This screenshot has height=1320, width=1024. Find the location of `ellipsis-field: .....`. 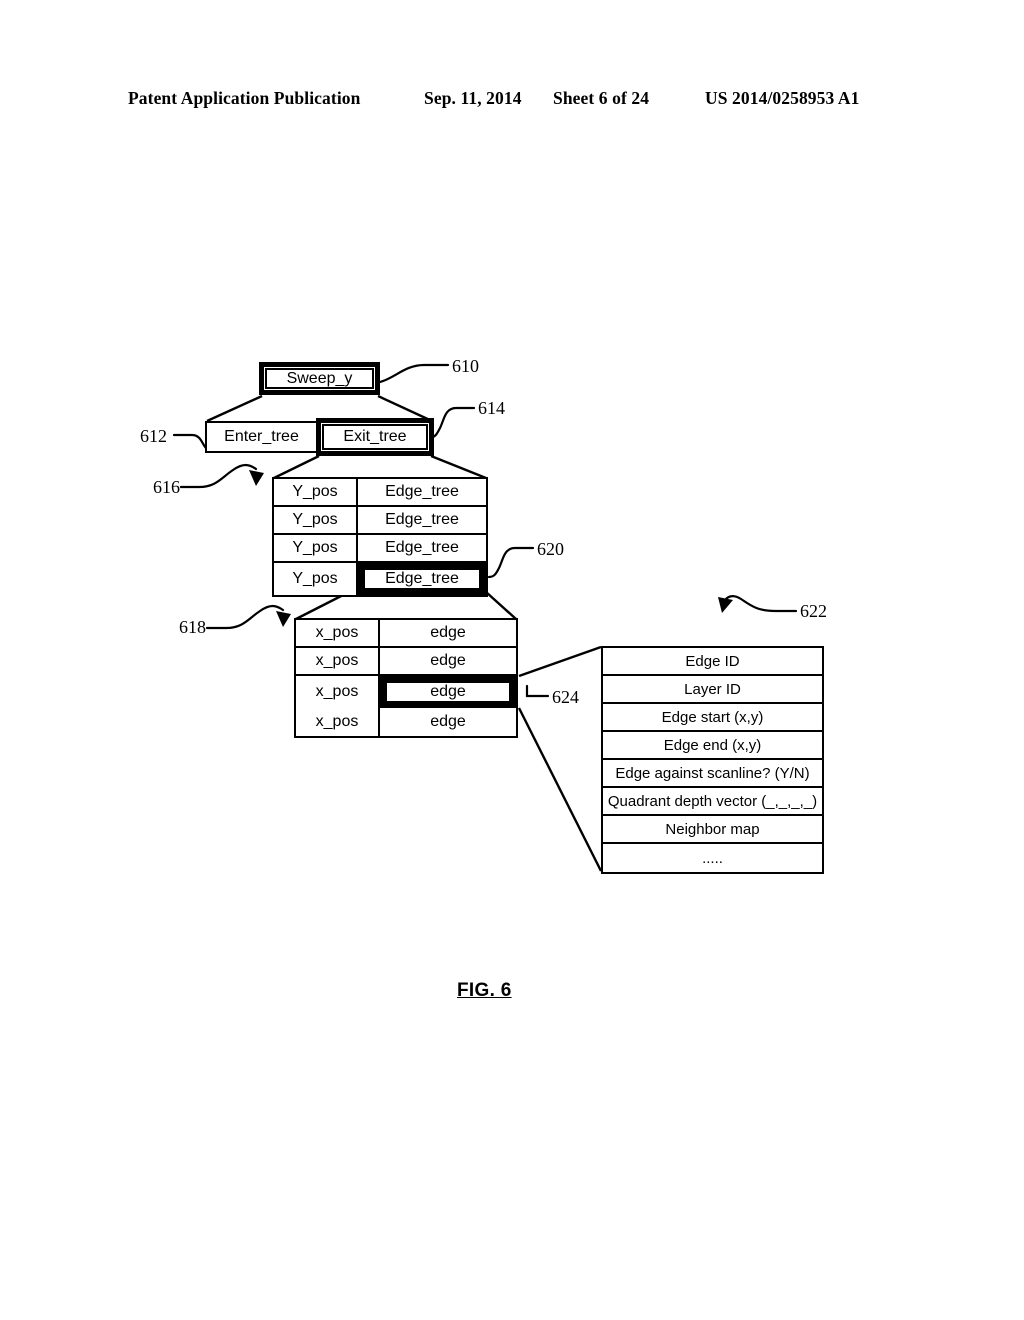

ellipsis-field: ..... is located at coordinates (712, 858).